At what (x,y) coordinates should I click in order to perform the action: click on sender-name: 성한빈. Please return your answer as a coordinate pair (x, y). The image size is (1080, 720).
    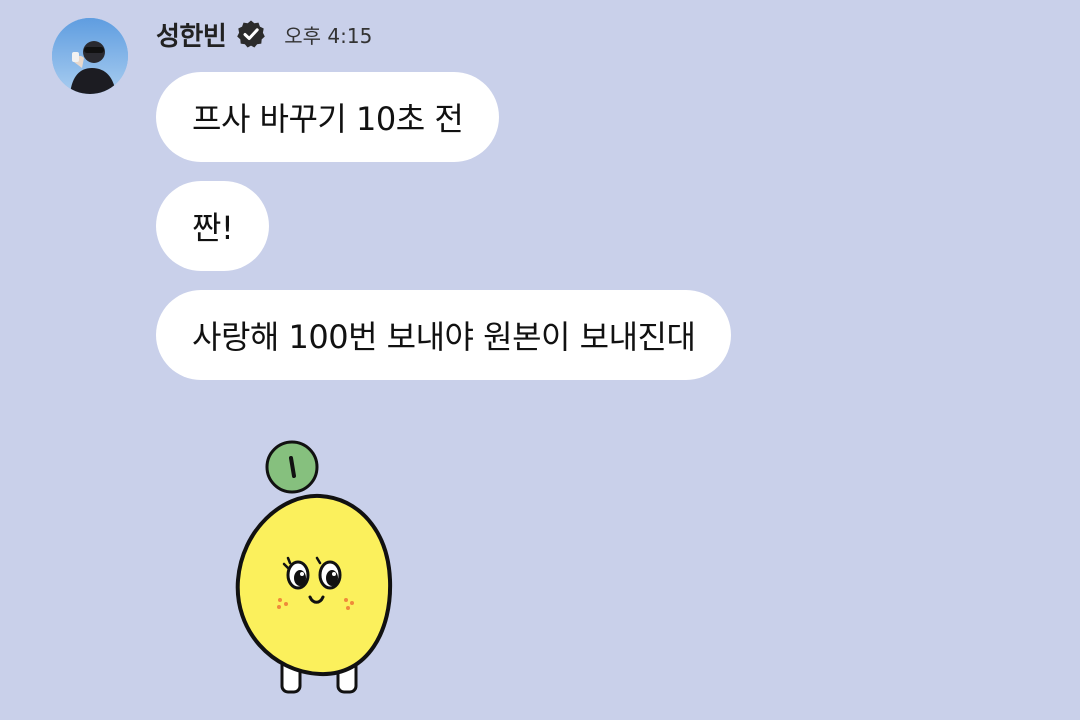
    Looking at the image, I should click on (191, 34).